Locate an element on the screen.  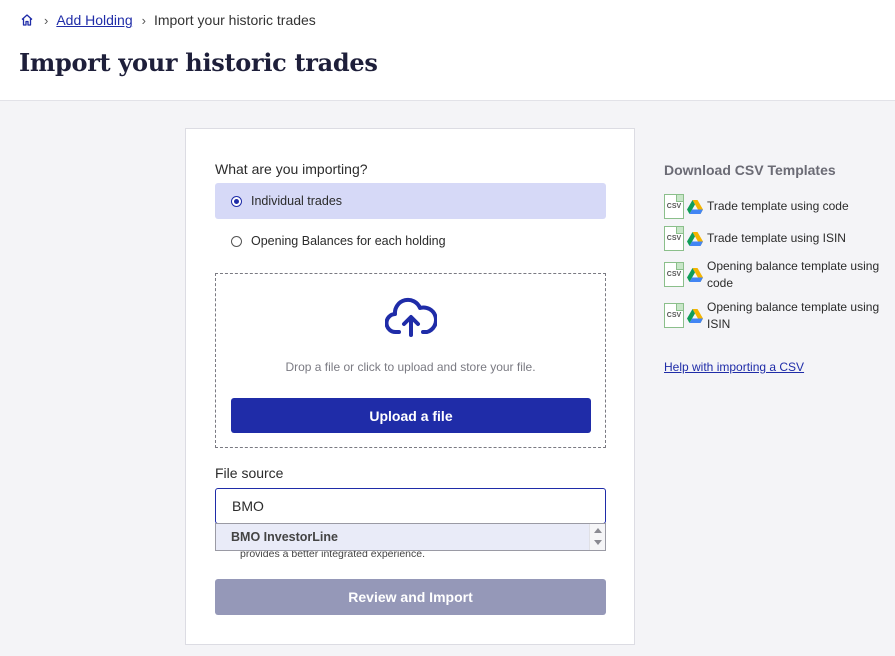
scroll-down-icon is located at coordinates (598, 542).